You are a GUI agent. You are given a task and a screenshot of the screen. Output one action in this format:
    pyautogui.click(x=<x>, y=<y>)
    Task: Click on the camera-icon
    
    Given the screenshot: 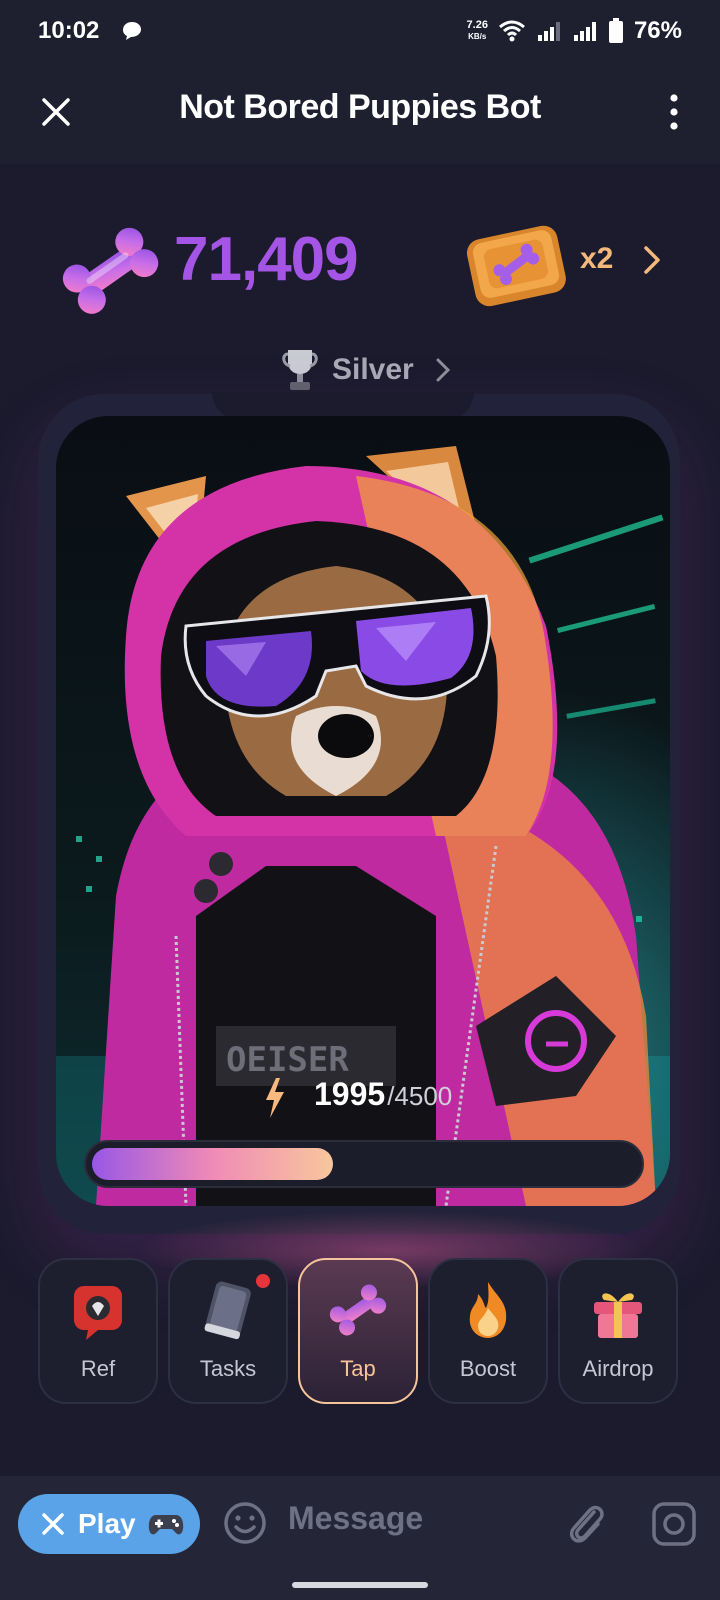 What is the action you would take?
    pyautogui.click(x=674, y=1524)
    